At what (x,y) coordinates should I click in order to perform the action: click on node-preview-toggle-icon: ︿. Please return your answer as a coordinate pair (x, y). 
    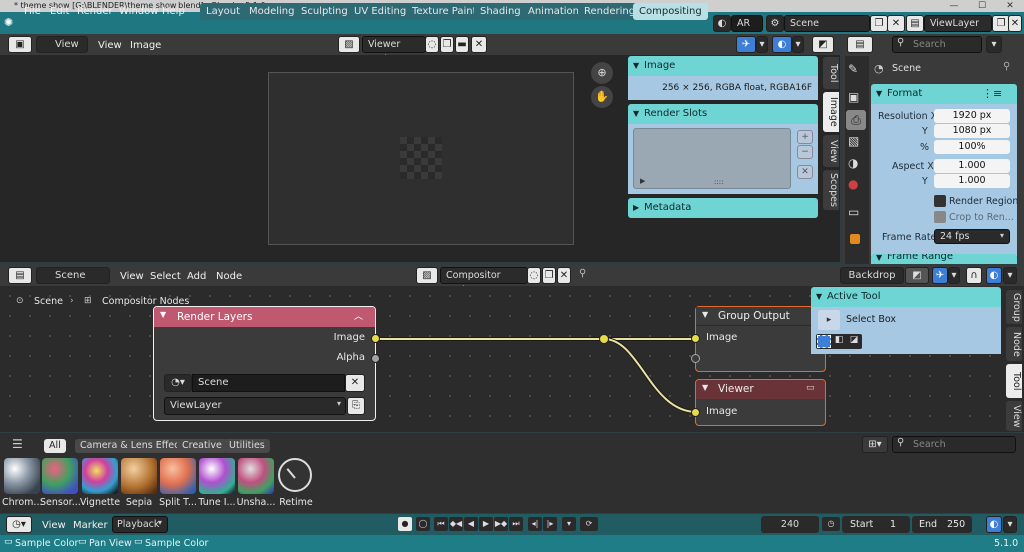
    Looking at the image, I should click on (358, 315).